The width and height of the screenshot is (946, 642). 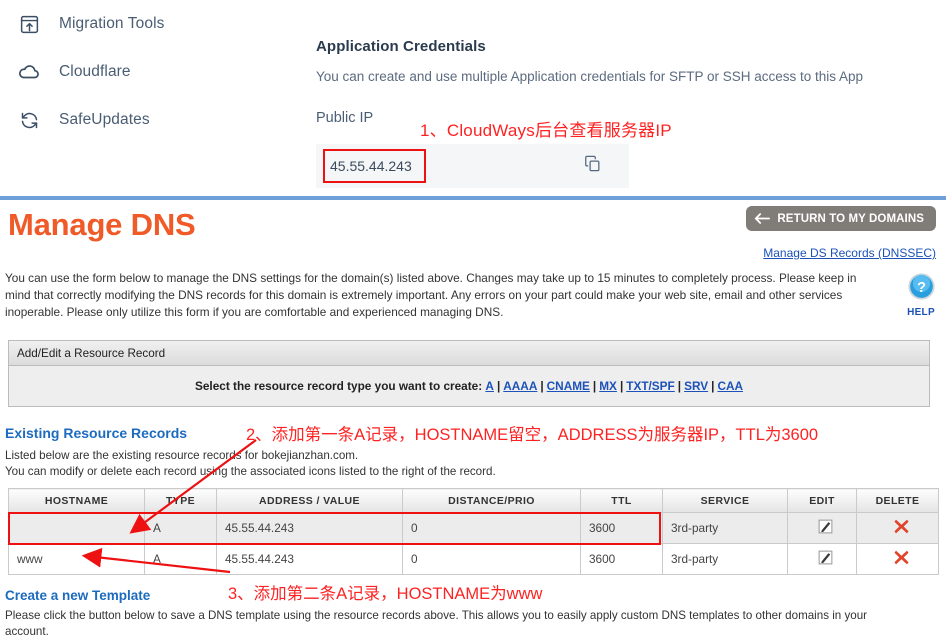 I want to click on col-service: SERVICE, so click(x=725, y=500).